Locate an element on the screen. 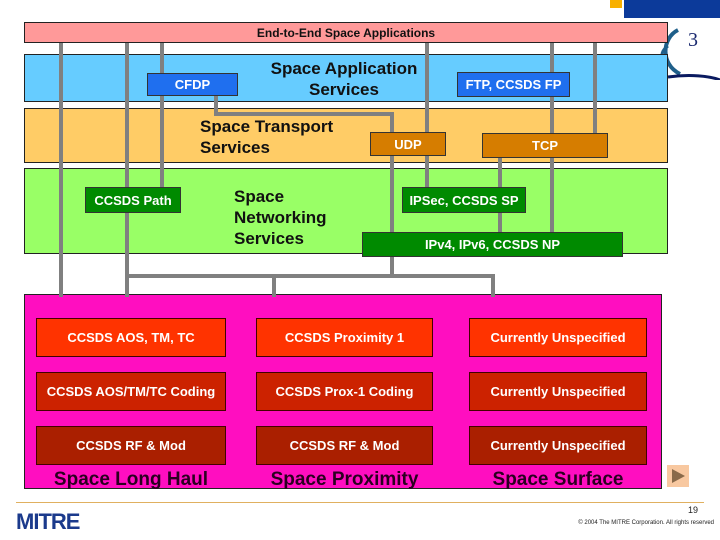 The width and height of the screenshot is (720, 540). ipv4-ipv6-ccsds-np-box: IPv4, IPv6, CCSDS NP is located at coordinates (492, 244).